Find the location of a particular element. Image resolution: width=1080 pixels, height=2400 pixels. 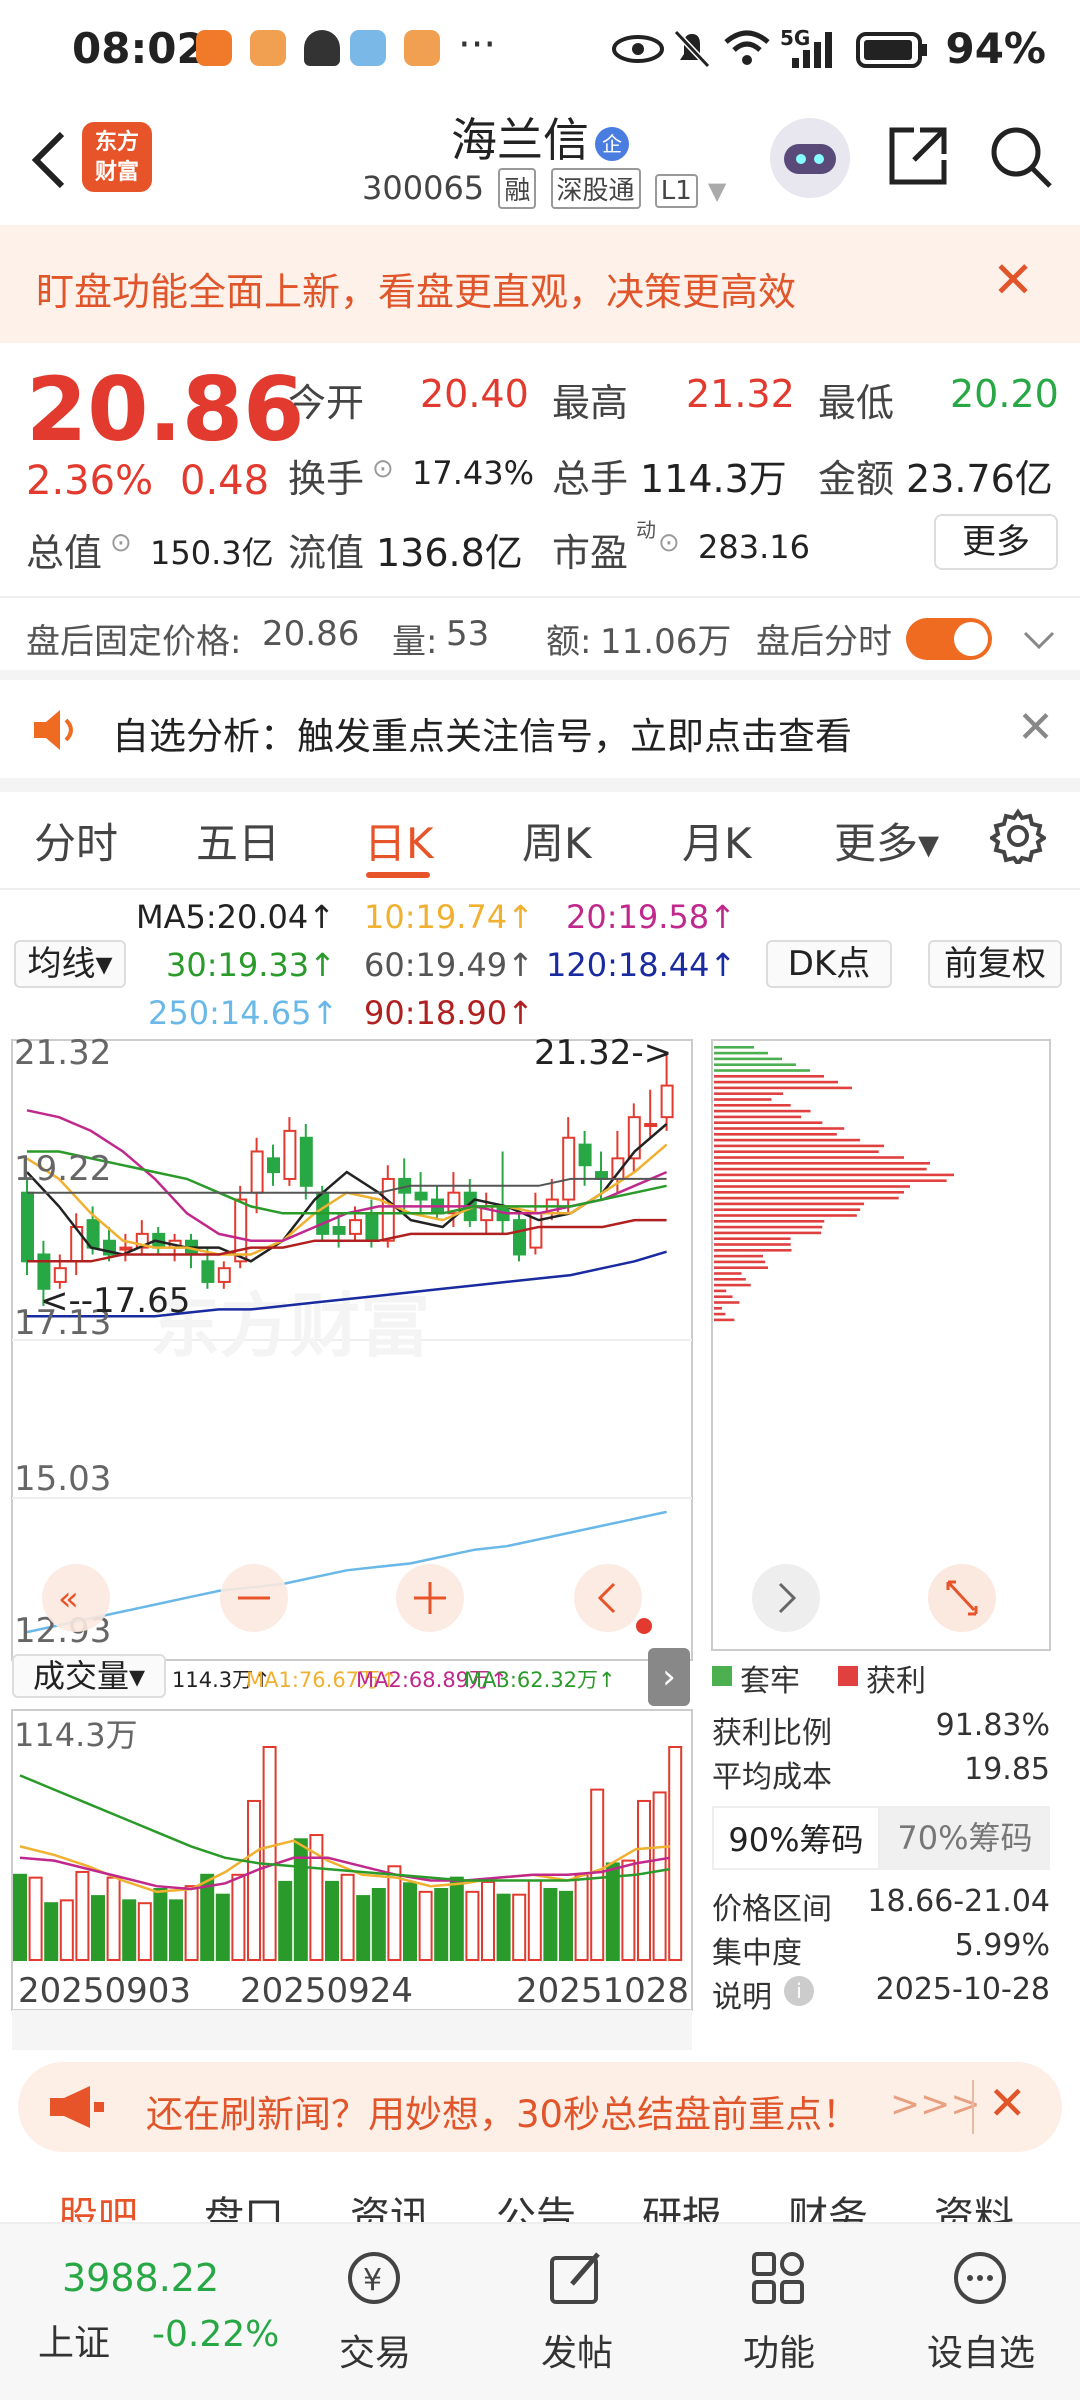

ma90-legend: 90:18.90↑ is located at coordinates (449, 1013).